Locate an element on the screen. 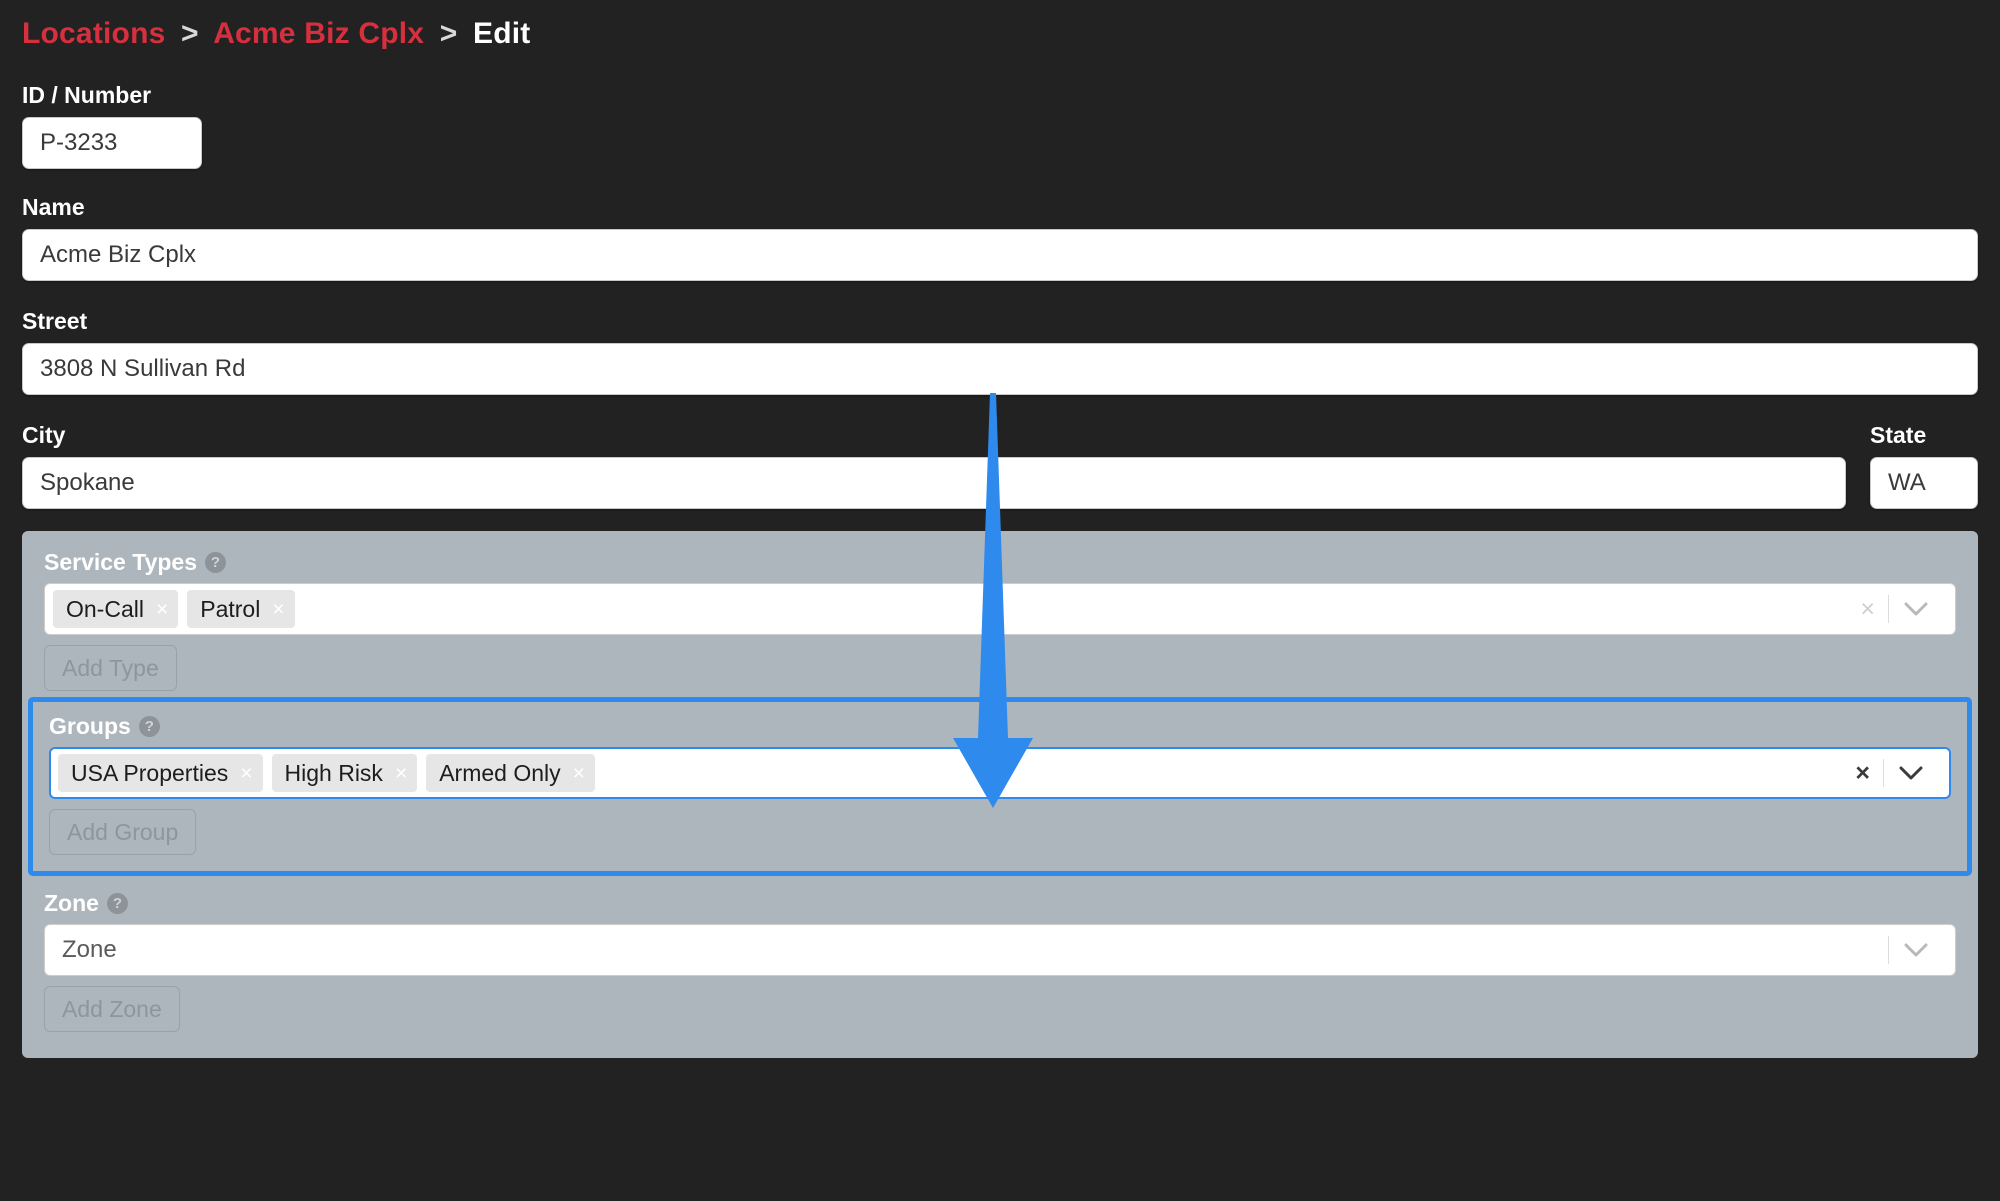 The image size is (2000, 1201). zone-section: Zone ? Zone Add Zone is located at coordinates (1000, 961).